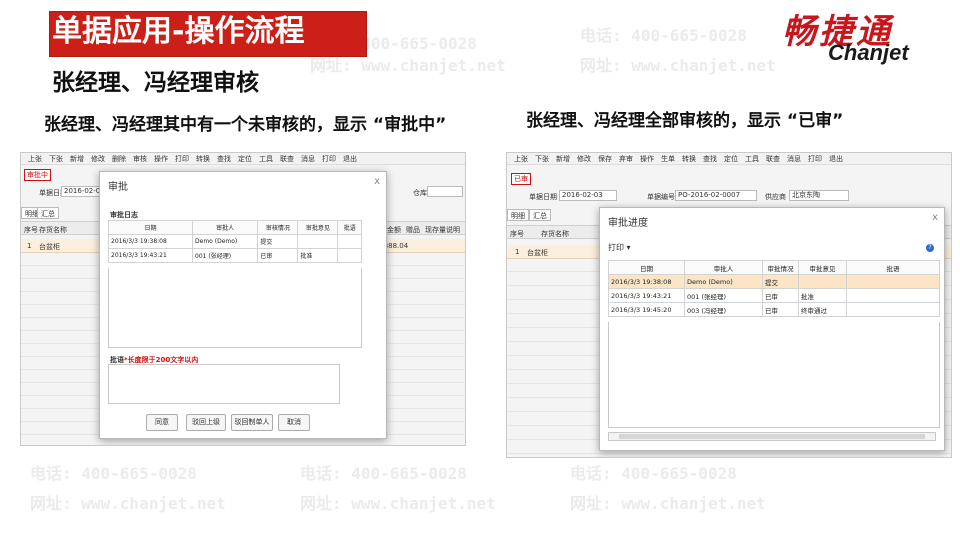 The height and width of the screenshot is (540, 960). Describe the element at coordinates (780, 267) in the screenshot. I see `col-status: 审批情况` at that location.